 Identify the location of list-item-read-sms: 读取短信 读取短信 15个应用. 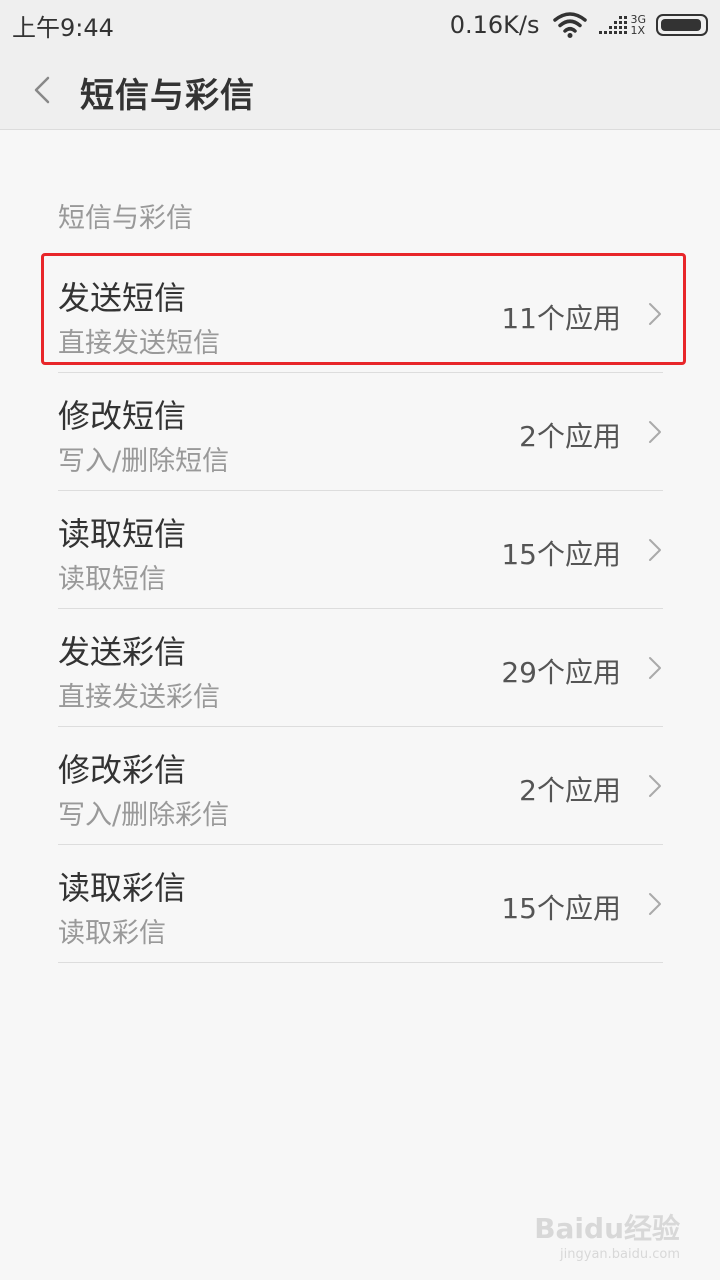
(360, 550).